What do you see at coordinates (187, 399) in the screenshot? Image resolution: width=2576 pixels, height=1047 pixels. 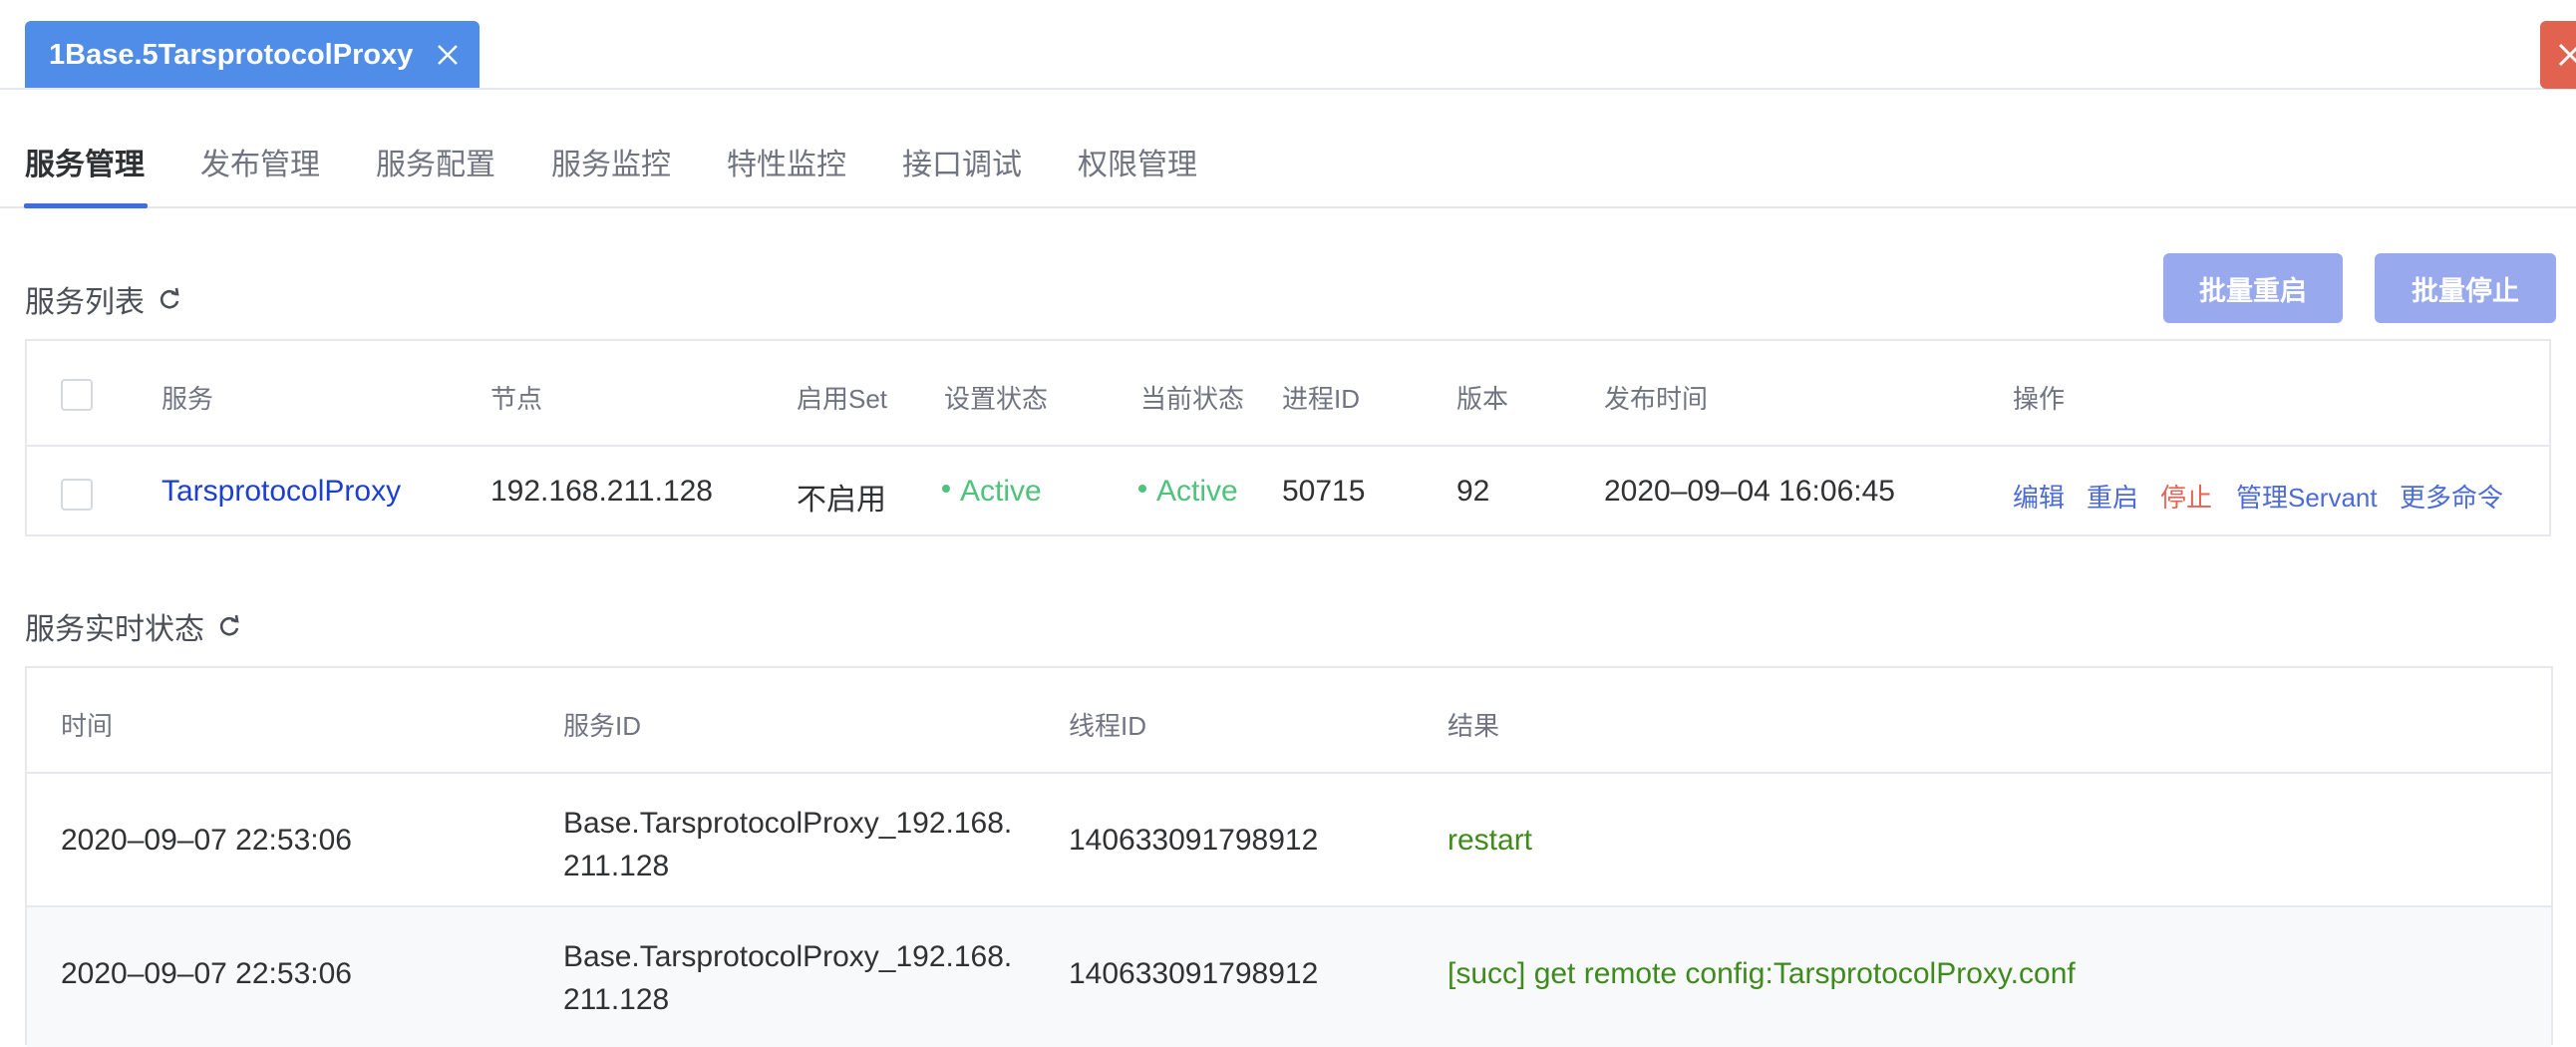 I see `header-service: 服务` at bounding box center [187, 399].